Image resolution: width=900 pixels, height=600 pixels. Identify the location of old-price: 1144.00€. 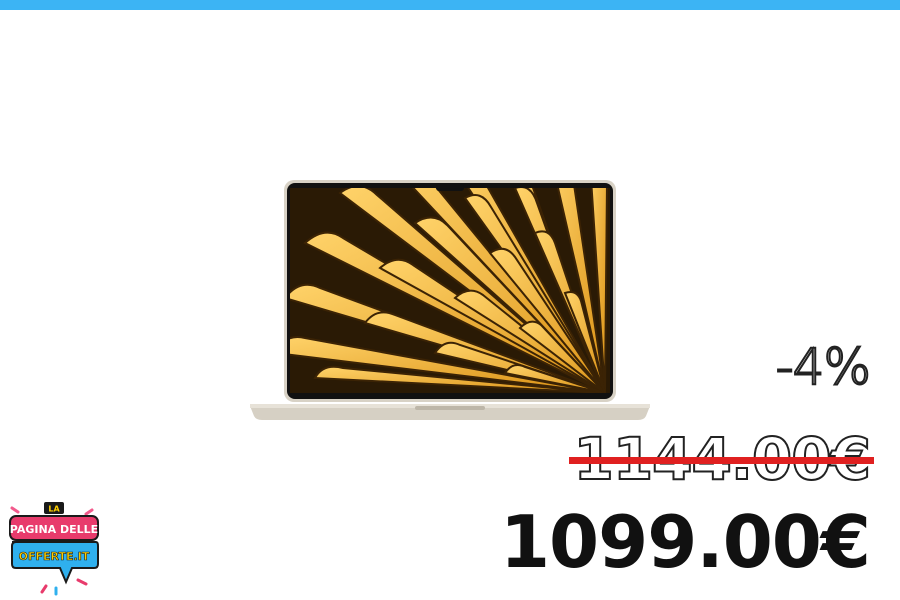
(721, 459).